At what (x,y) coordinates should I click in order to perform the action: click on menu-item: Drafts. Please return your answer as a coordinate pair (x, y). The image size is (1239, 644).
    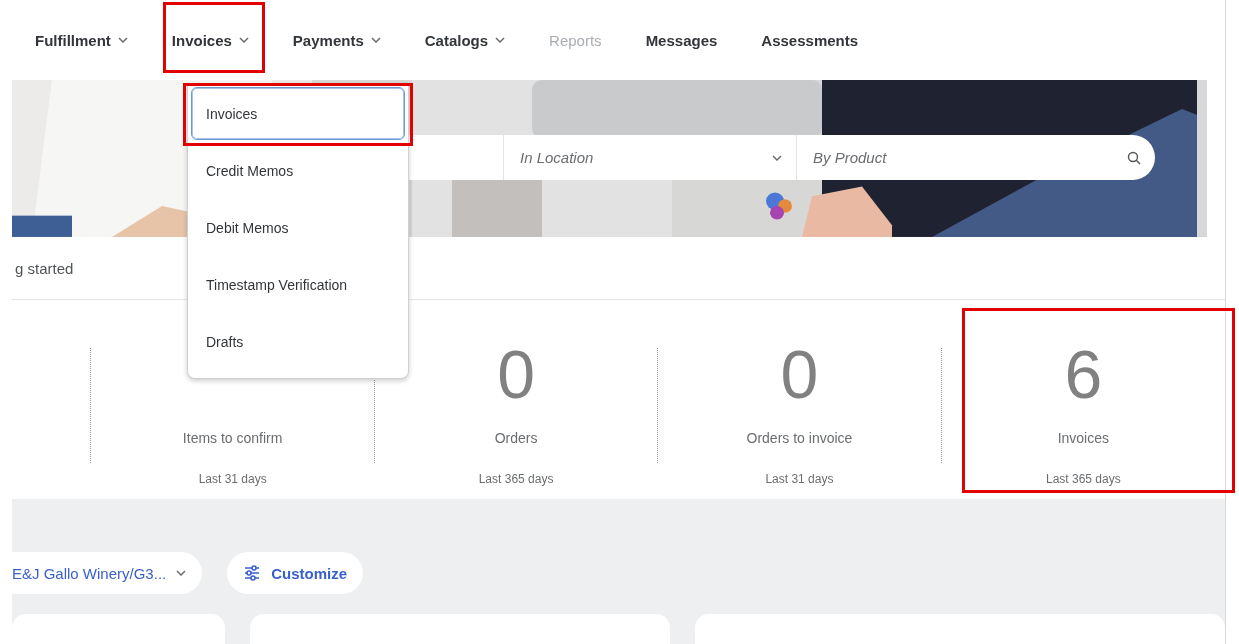
    Looking at the image, I should click on (298, 341).